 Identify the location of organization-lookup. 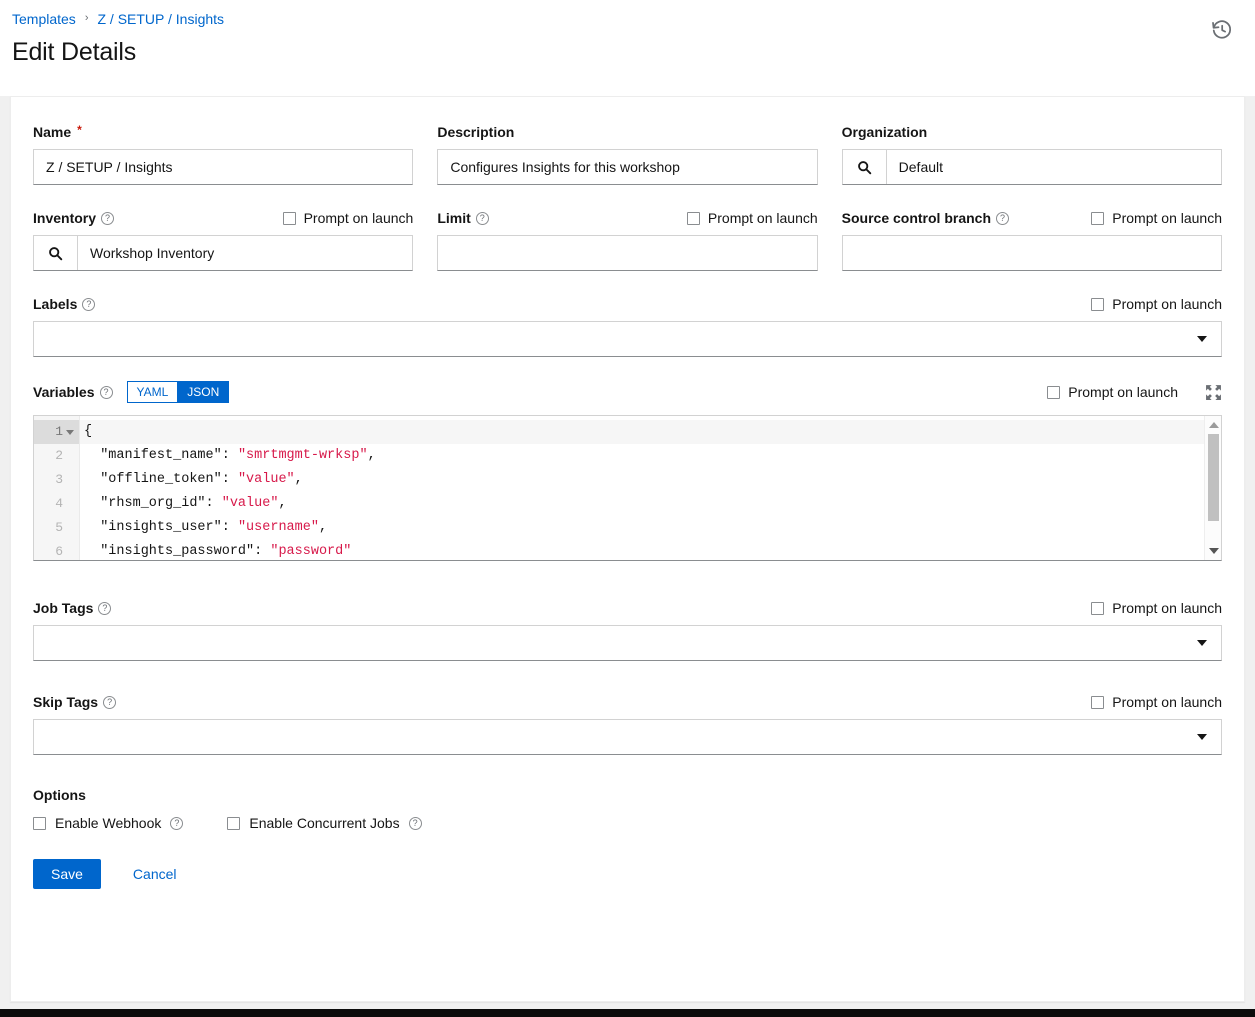
(1031, 167).